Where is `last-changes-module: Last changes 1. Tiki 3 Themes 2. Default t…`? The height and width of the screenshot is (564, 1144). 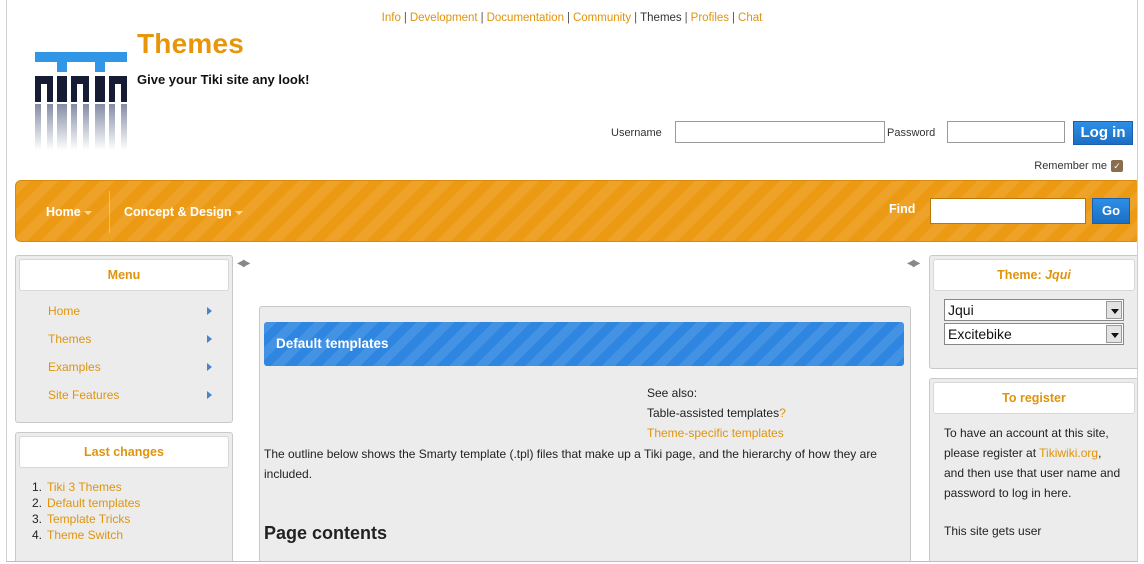
last-changes-module: Last changes 1. Tiki 3 Themes 2. Default t… is located at coordinates (124, 496).